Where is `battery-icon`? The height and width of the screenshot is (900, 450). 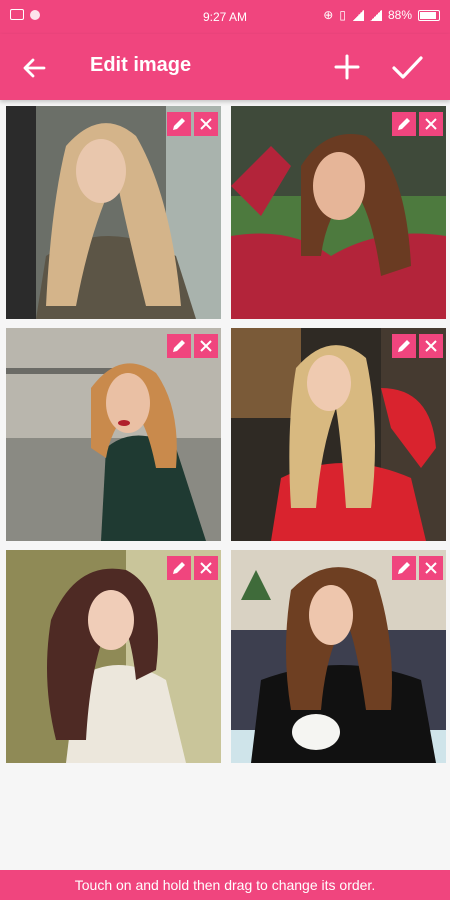
battery-icon is located at coordinates (429, 15).